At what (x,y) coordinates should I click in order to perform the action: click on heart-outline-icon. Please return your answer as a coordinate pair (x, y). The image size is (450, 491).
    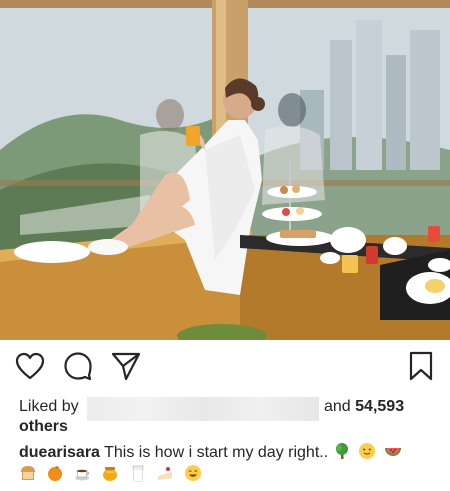
    Looking at the image, I should click on (30, 366).